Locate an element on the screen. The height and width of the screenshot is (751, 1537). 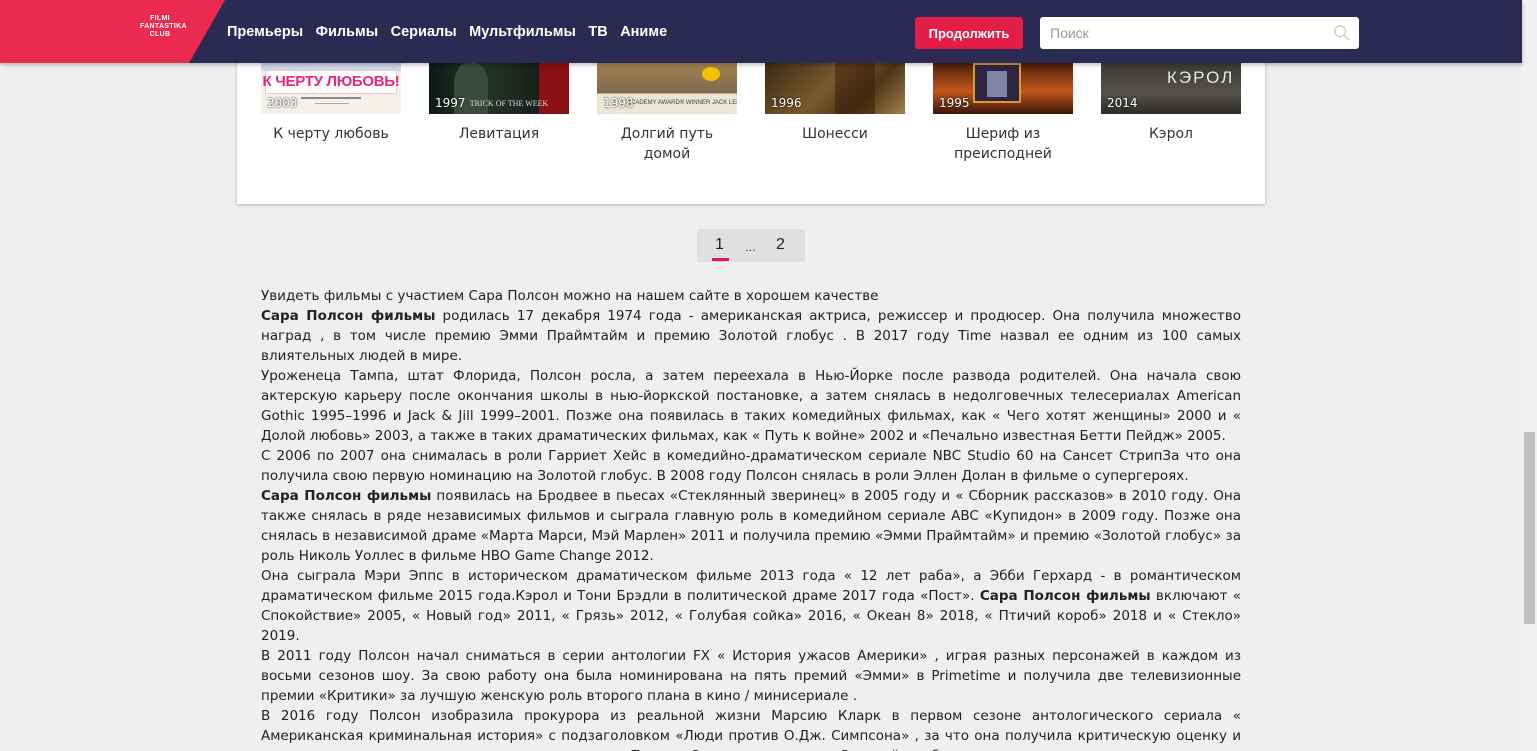
nav-link-series: Сериалы is located at coordinates (424, 32).